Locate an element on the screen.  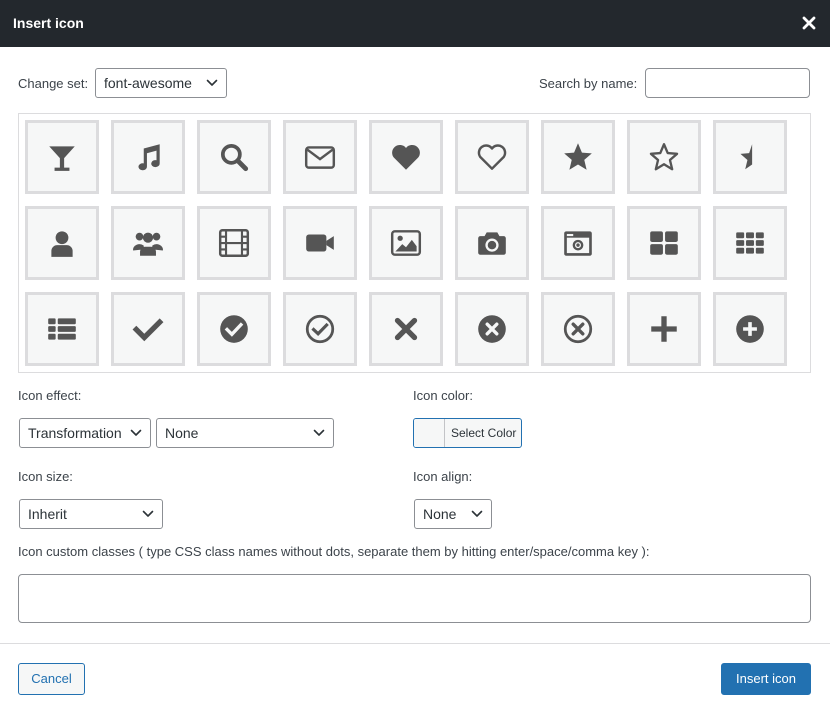
star-icon is located at coordinates (578, 156).